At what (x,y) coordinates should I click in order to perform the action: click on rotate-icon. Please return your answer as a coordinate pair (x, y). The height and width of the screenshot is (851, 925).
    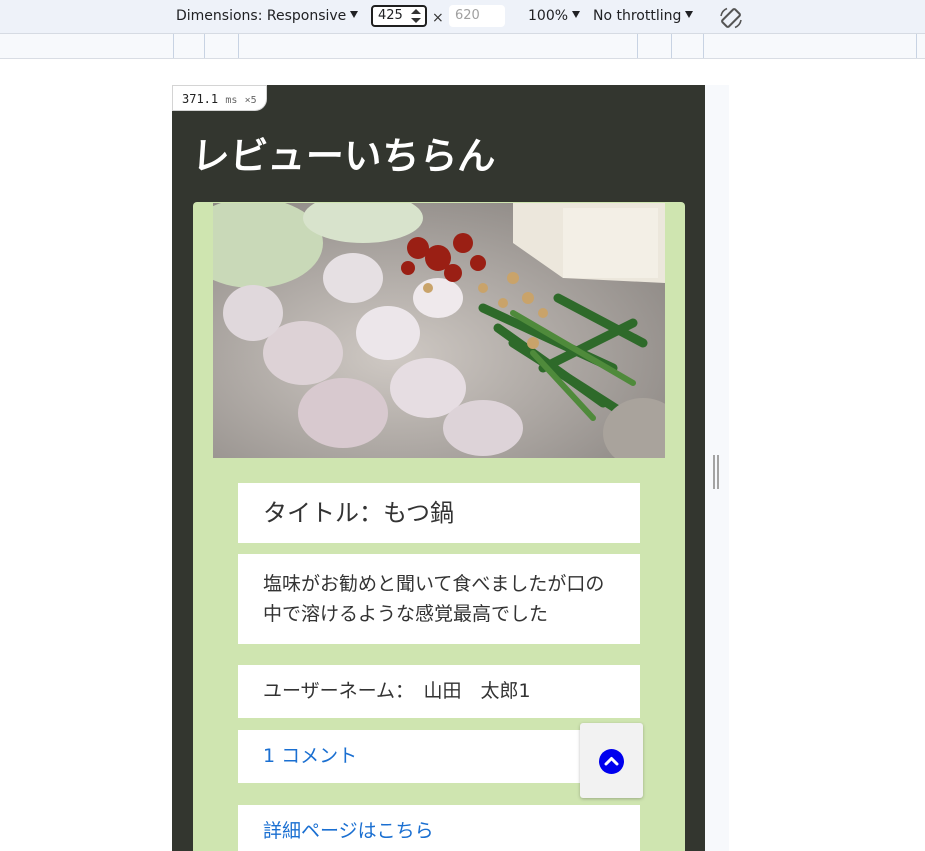
    Looking at the image, I should click on (731, 18).